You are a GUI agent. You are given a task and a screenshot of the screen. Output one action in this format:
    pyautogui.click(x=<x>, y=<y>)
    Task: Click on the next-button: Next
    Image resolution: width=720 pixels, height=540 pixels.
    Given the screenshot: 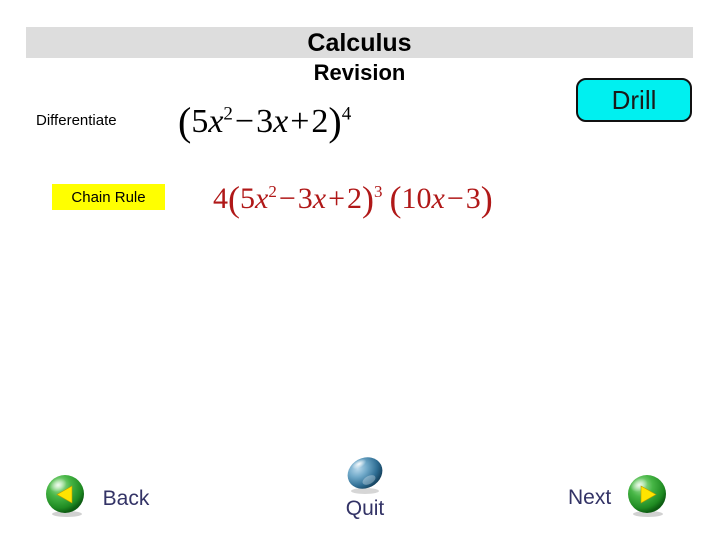 What is the action you would take?
    pyautogui.click(x=618, y=496)
    